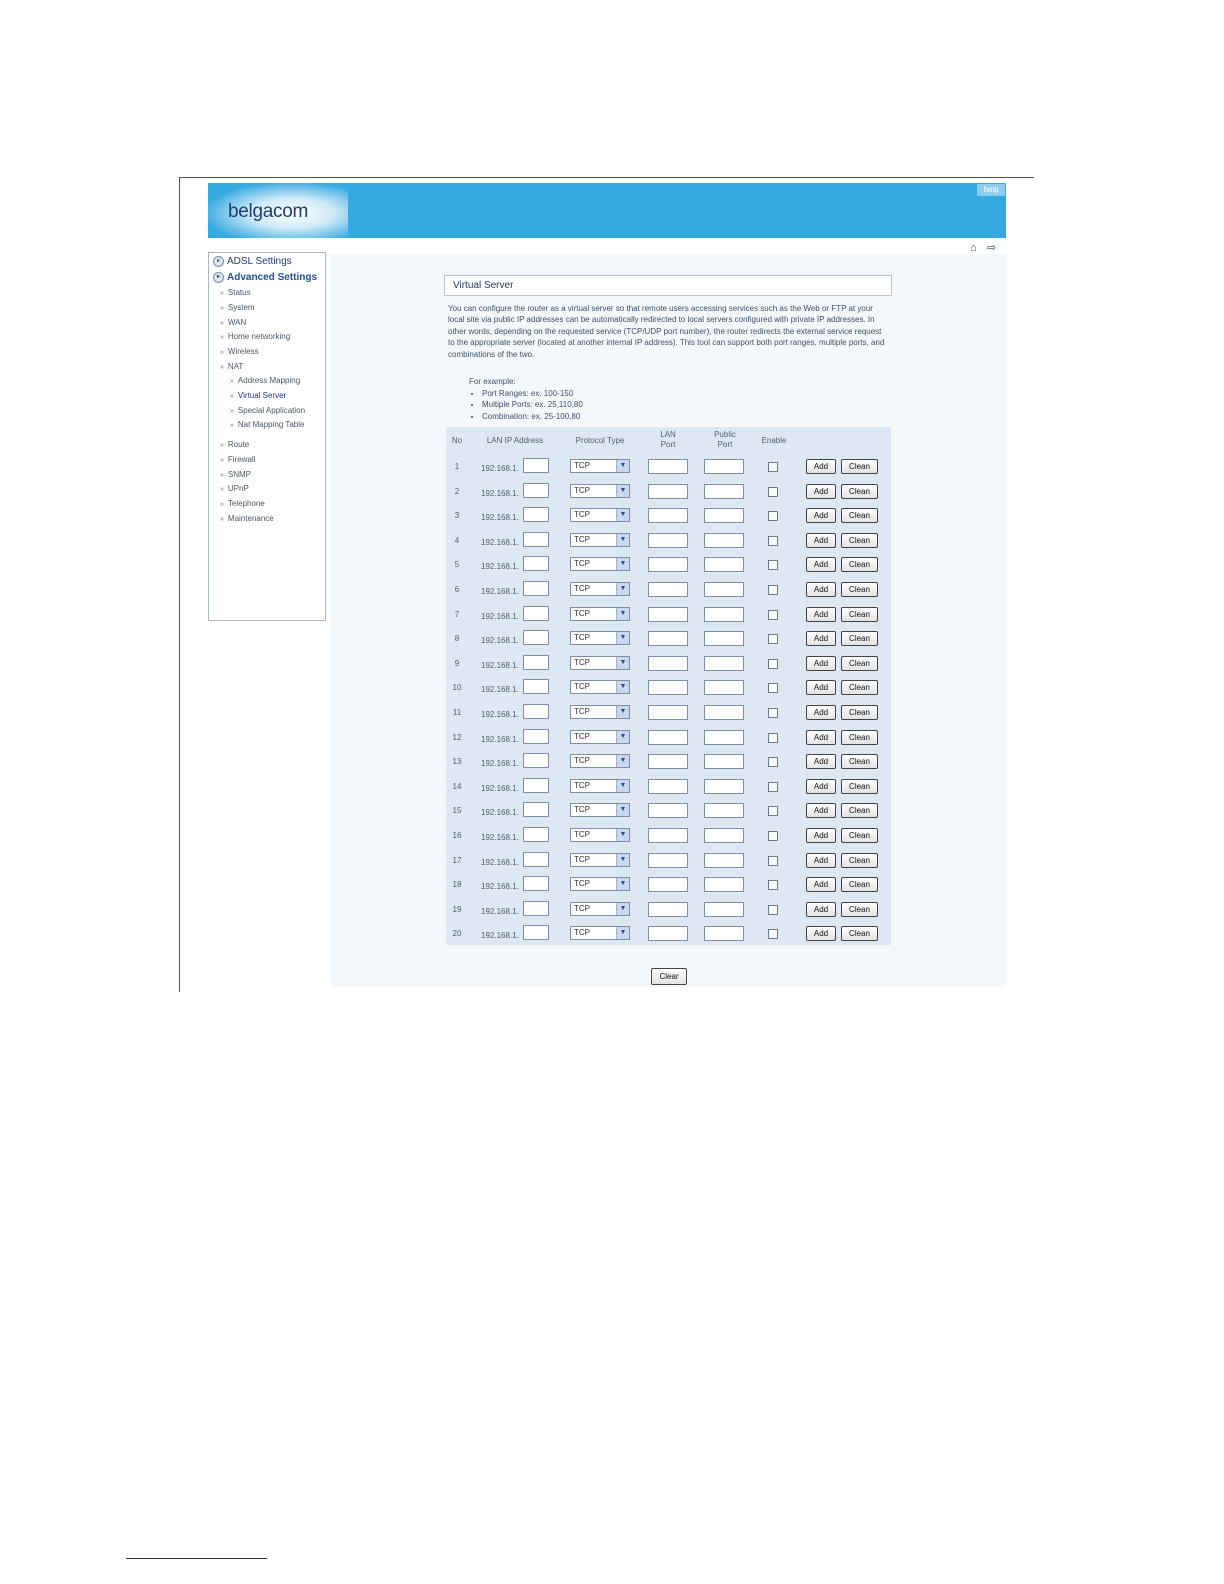  I want to click on sidebar-item: » SNMP, so click(235, 474).